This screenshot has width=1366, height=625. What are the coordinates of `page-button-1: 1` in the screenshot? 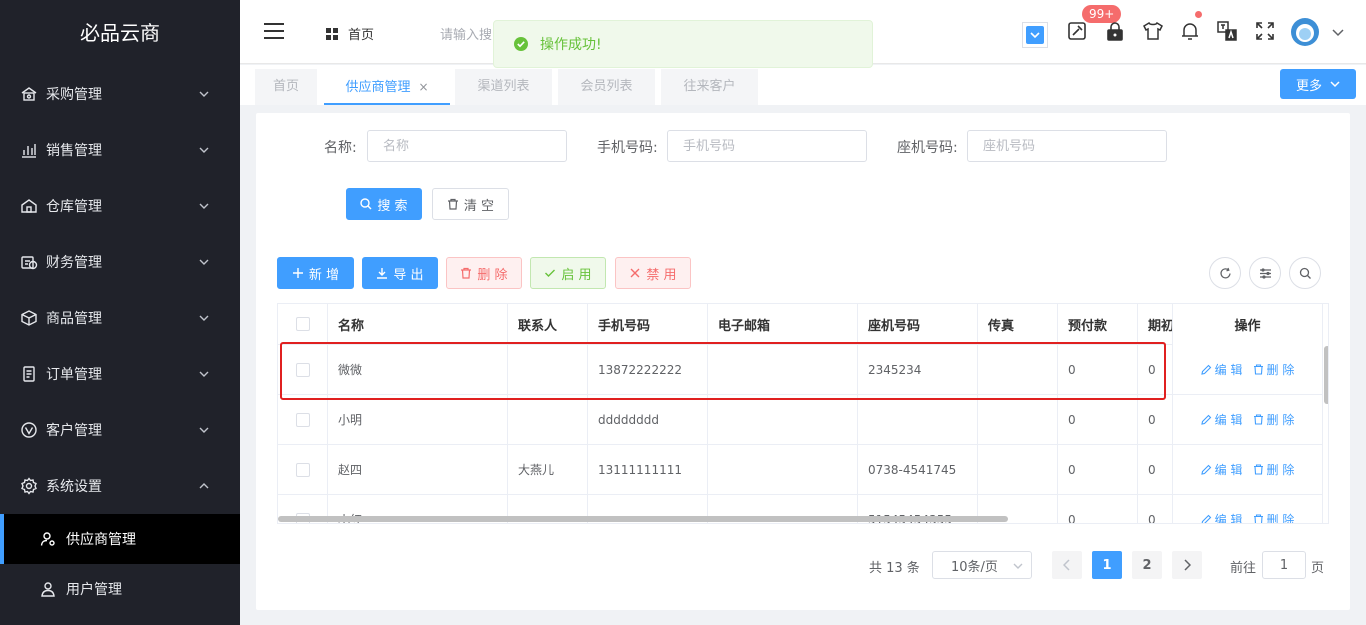 It's located at (1107, 565).